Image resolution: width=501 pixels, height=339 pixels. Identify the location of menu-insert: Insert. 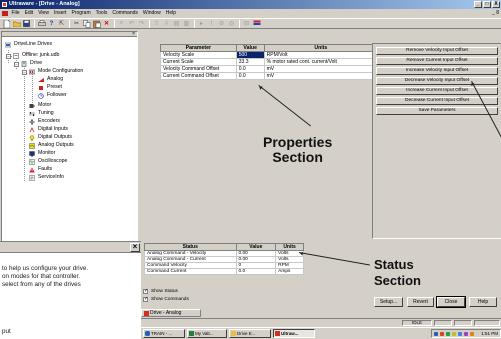
(60, 13).